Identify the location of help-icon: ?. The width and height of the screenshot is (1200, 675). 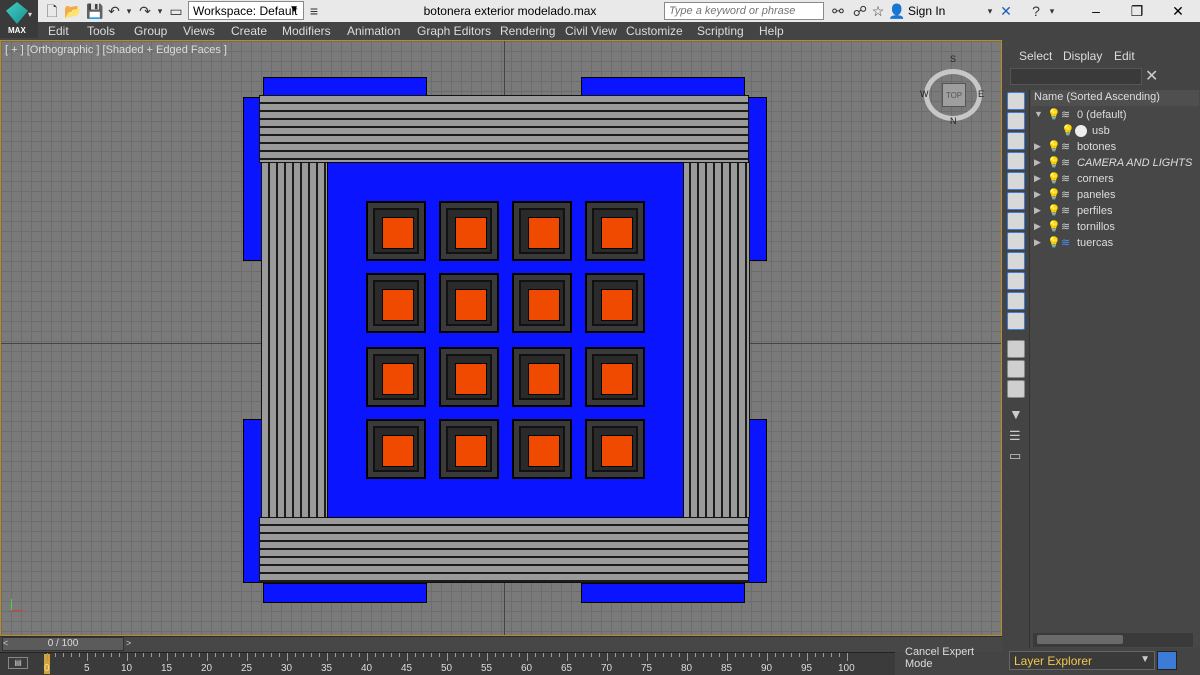
(1036, 11).